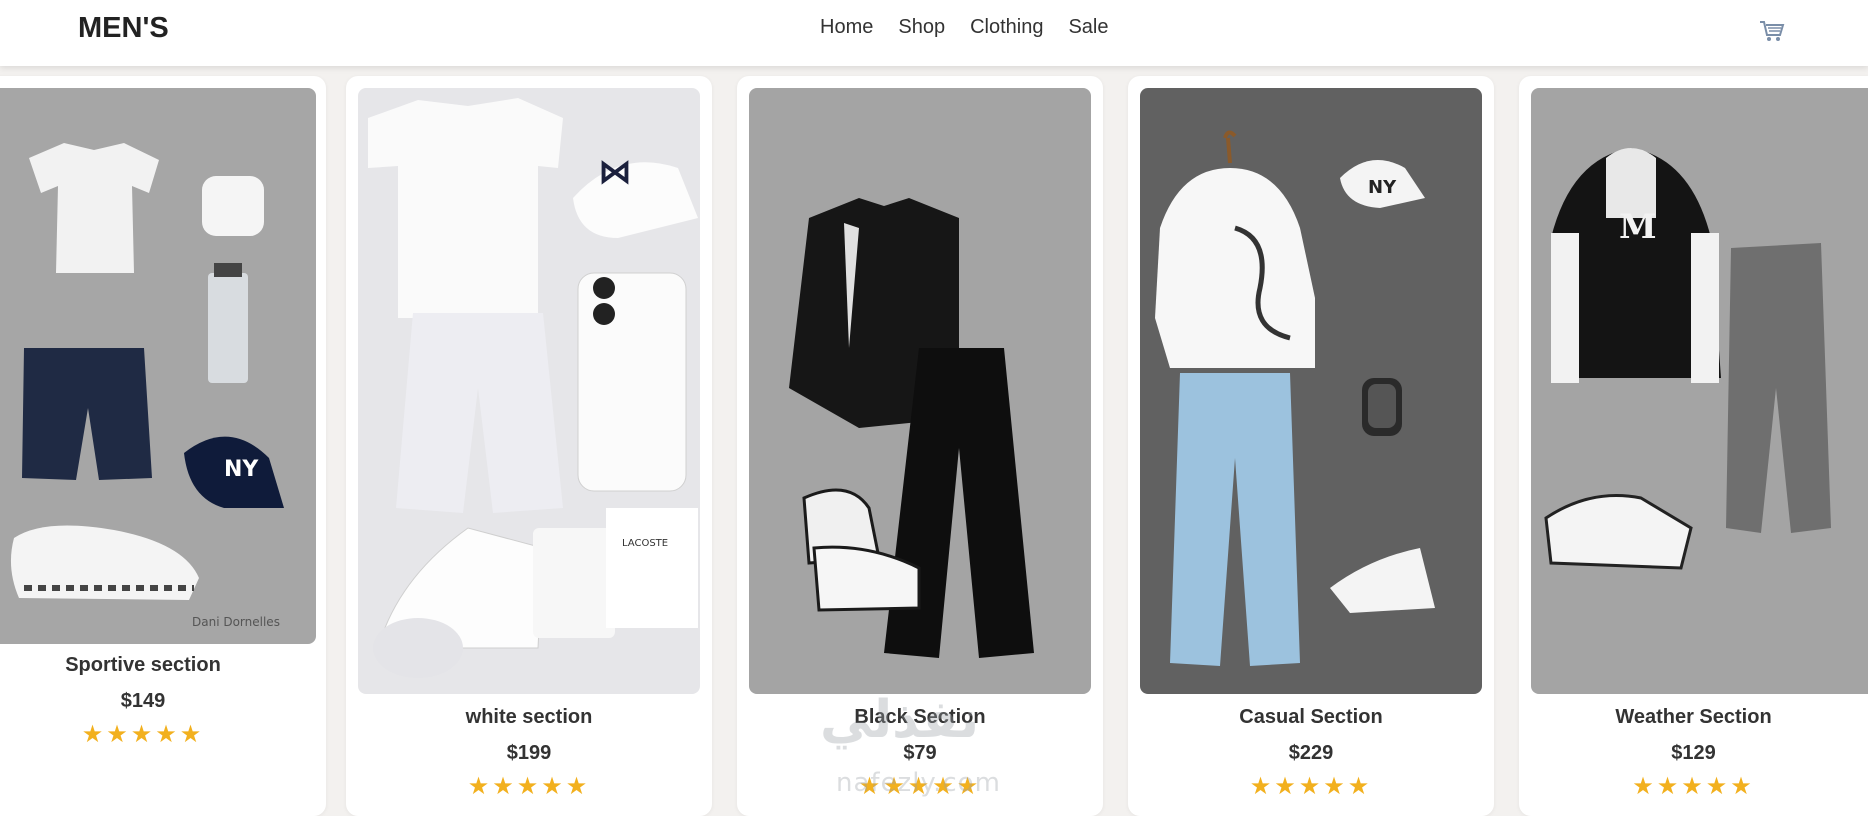 The image size is (1868, 816). Describe the element at coordinates (1311, 753) in the screenshot. I see `product-price: $229` at that location.